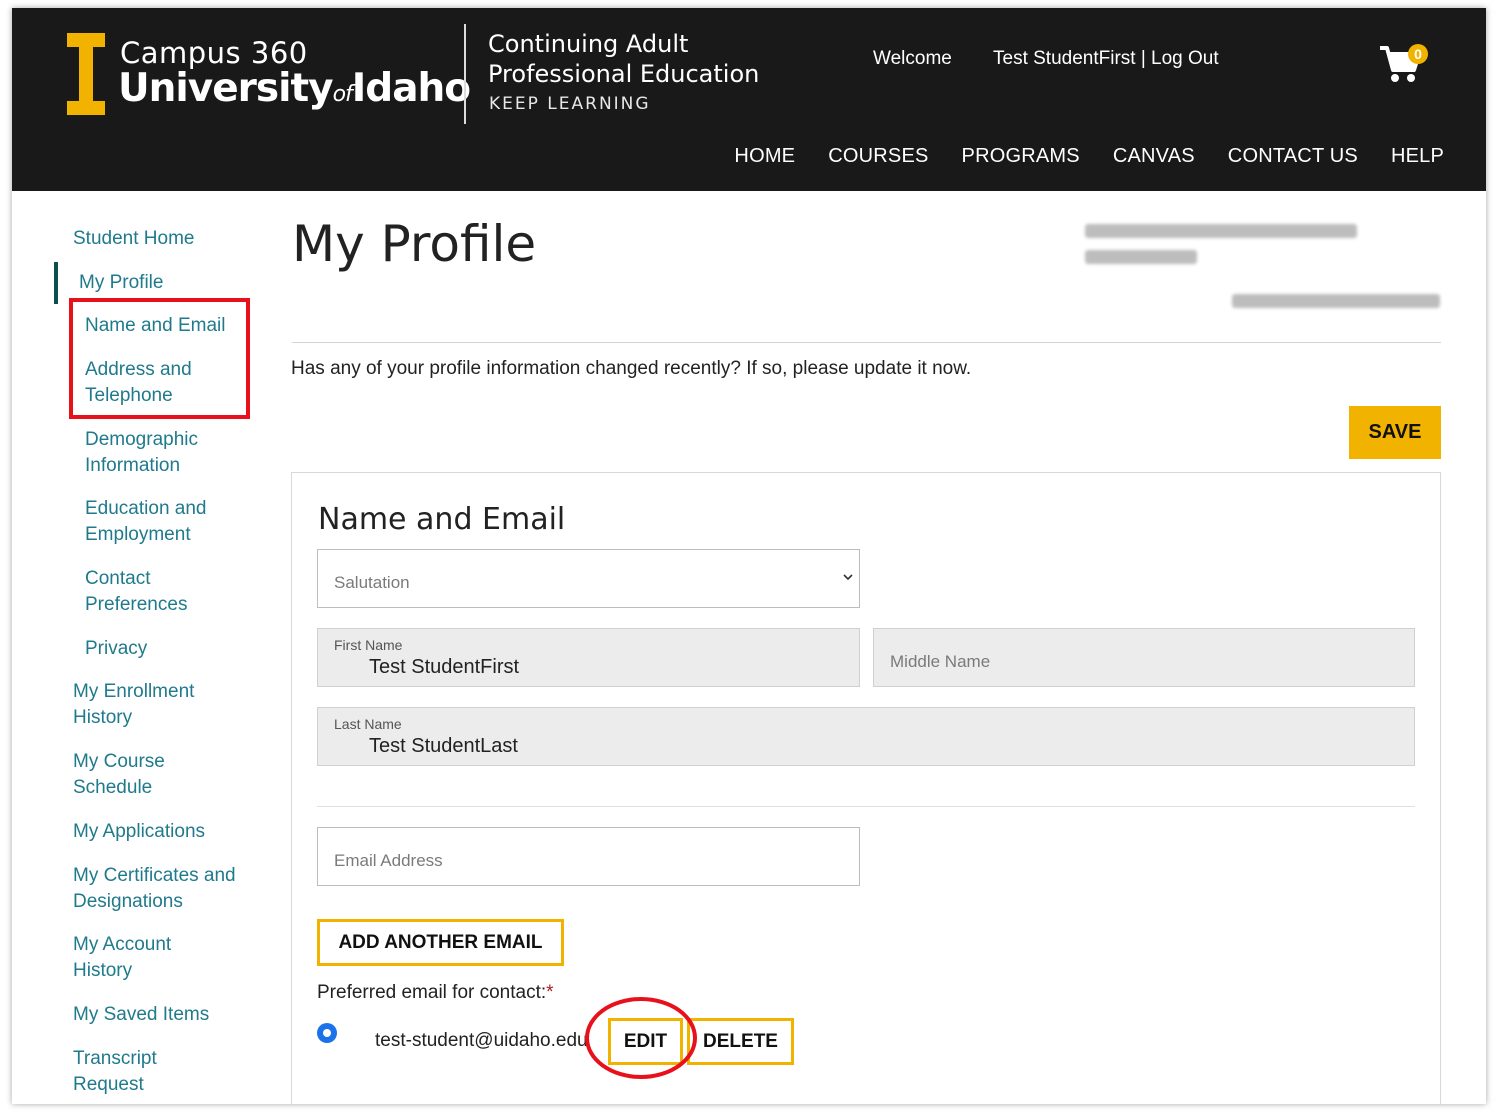 Image resolution: width=1501 pixels, height=1117 pixels. What do you see at coordinates (372, 582) in the screenshot?
I see `salutation-placeholder: Salutation` at bounding box center [372, 582].